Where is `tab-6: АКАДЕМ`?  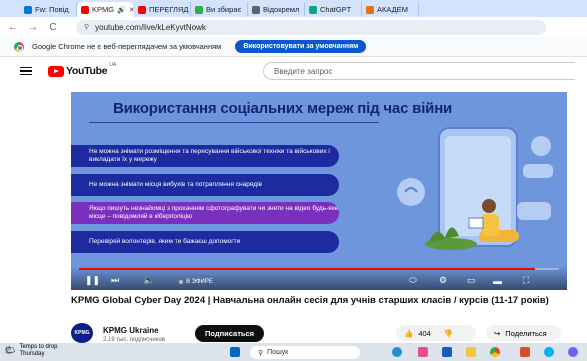
tab-6: АКАДЕМ is located at coordinates (390, 9).